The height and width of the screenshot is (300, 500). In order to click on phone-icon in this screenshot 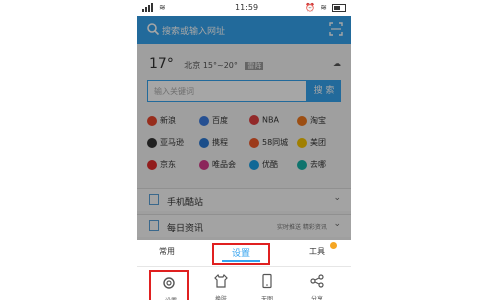, I will do `click(267, 281)`.